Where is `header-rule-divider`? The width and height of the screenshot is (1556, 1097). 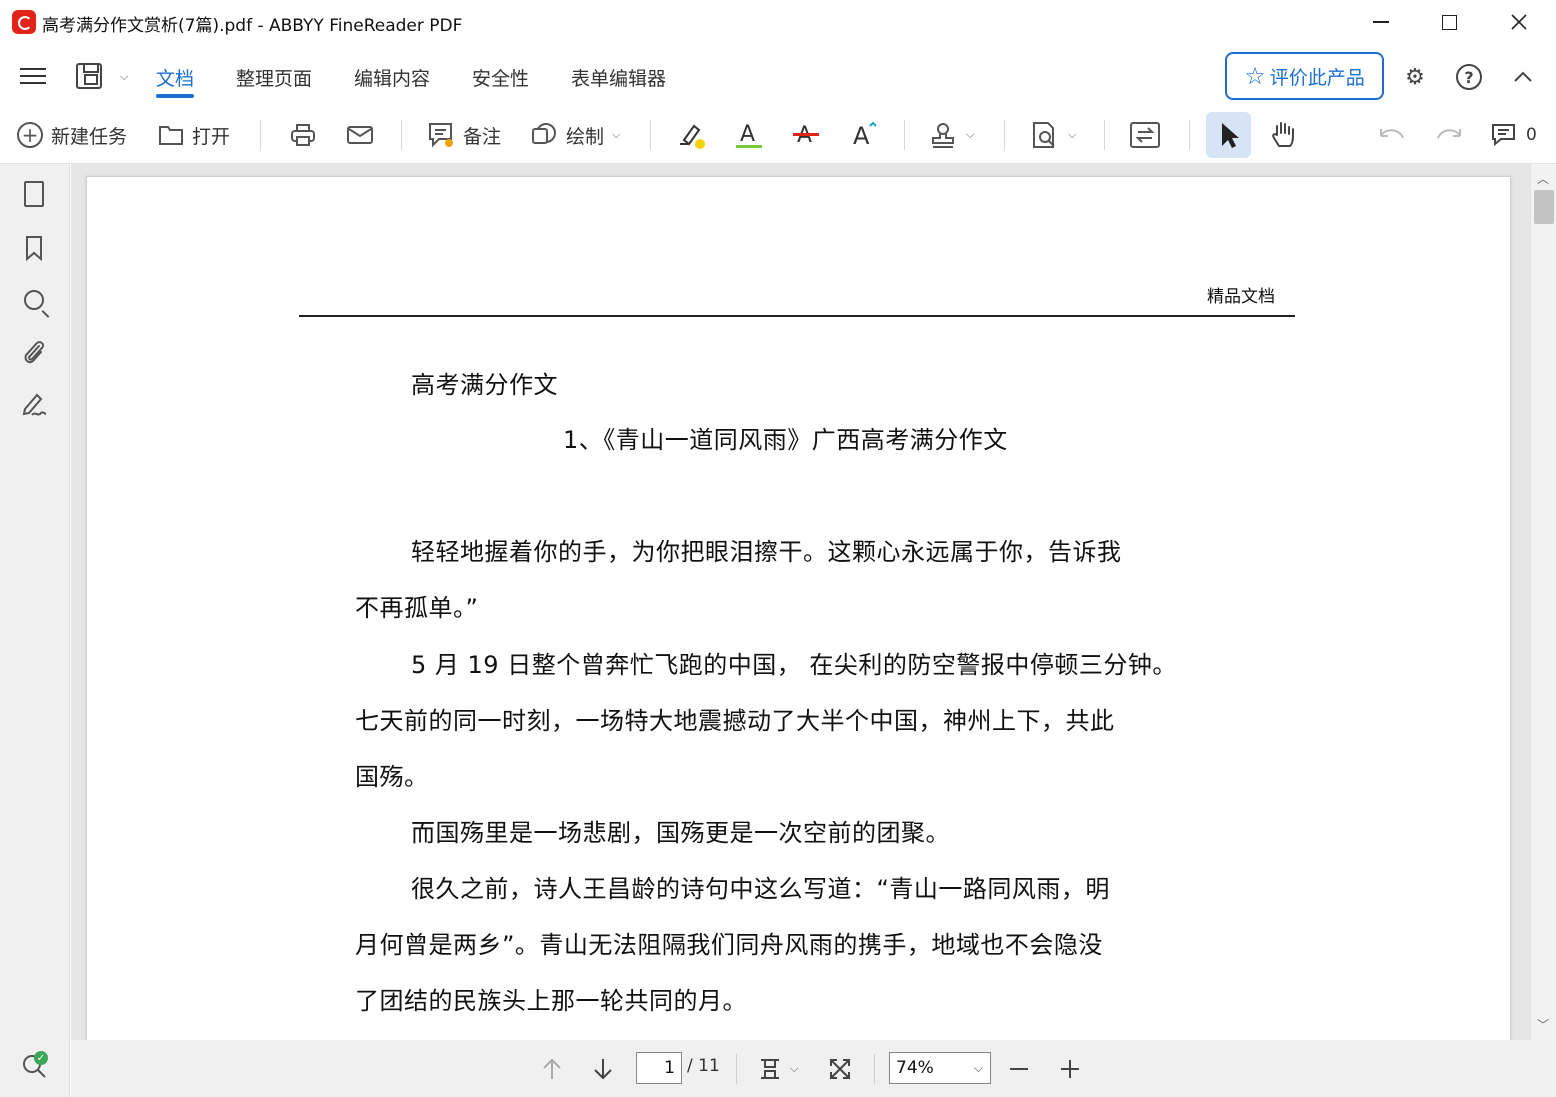 header-rule-divider is located at coordinates (797, 316).